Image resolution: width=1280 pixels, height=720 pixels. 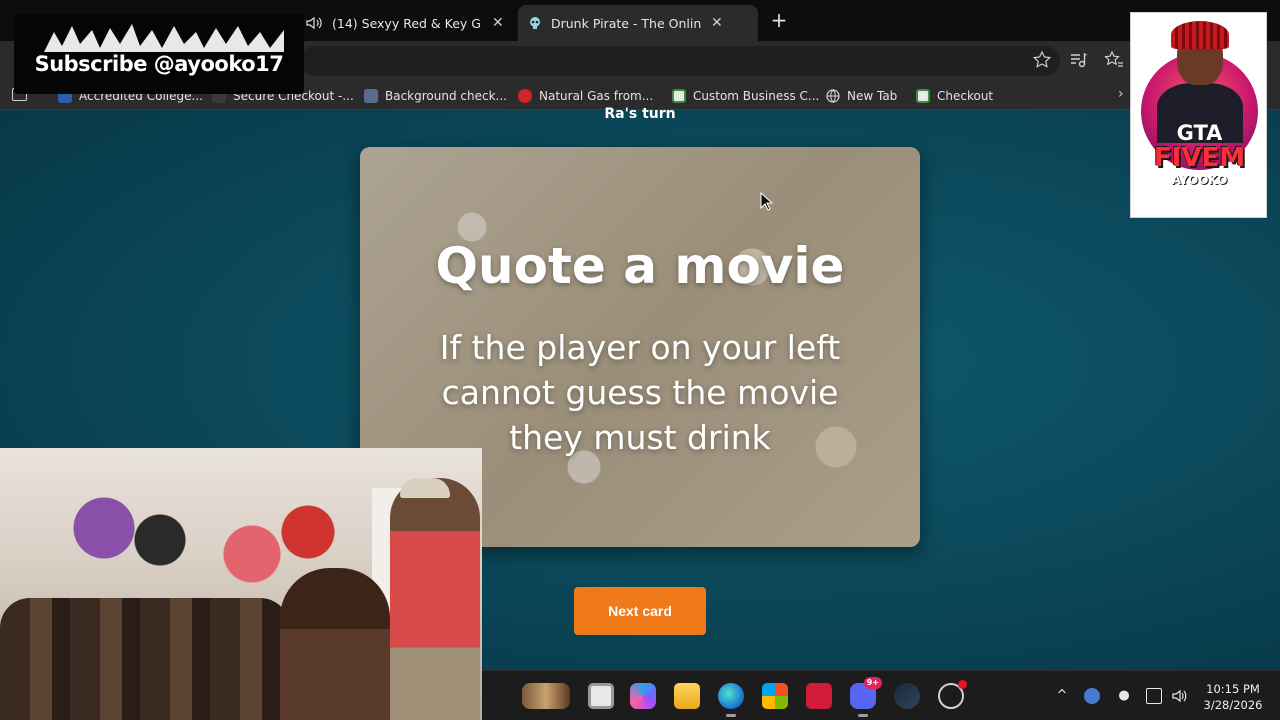 What do you see at coordinates (1114, 60) in the screenshot?
I see `favorites-icon` at bounding box center [1114, 60].